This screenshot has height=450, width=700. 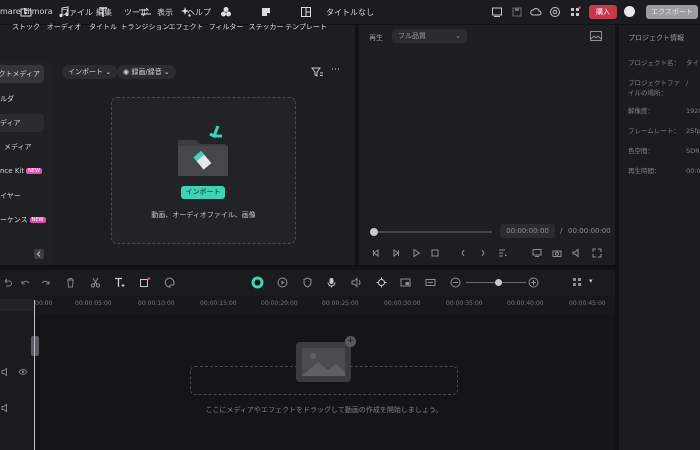 What do you see at coordinates (17, 305) in the screenshot?
I see `track-header-top` at bounding box center [17, 305].